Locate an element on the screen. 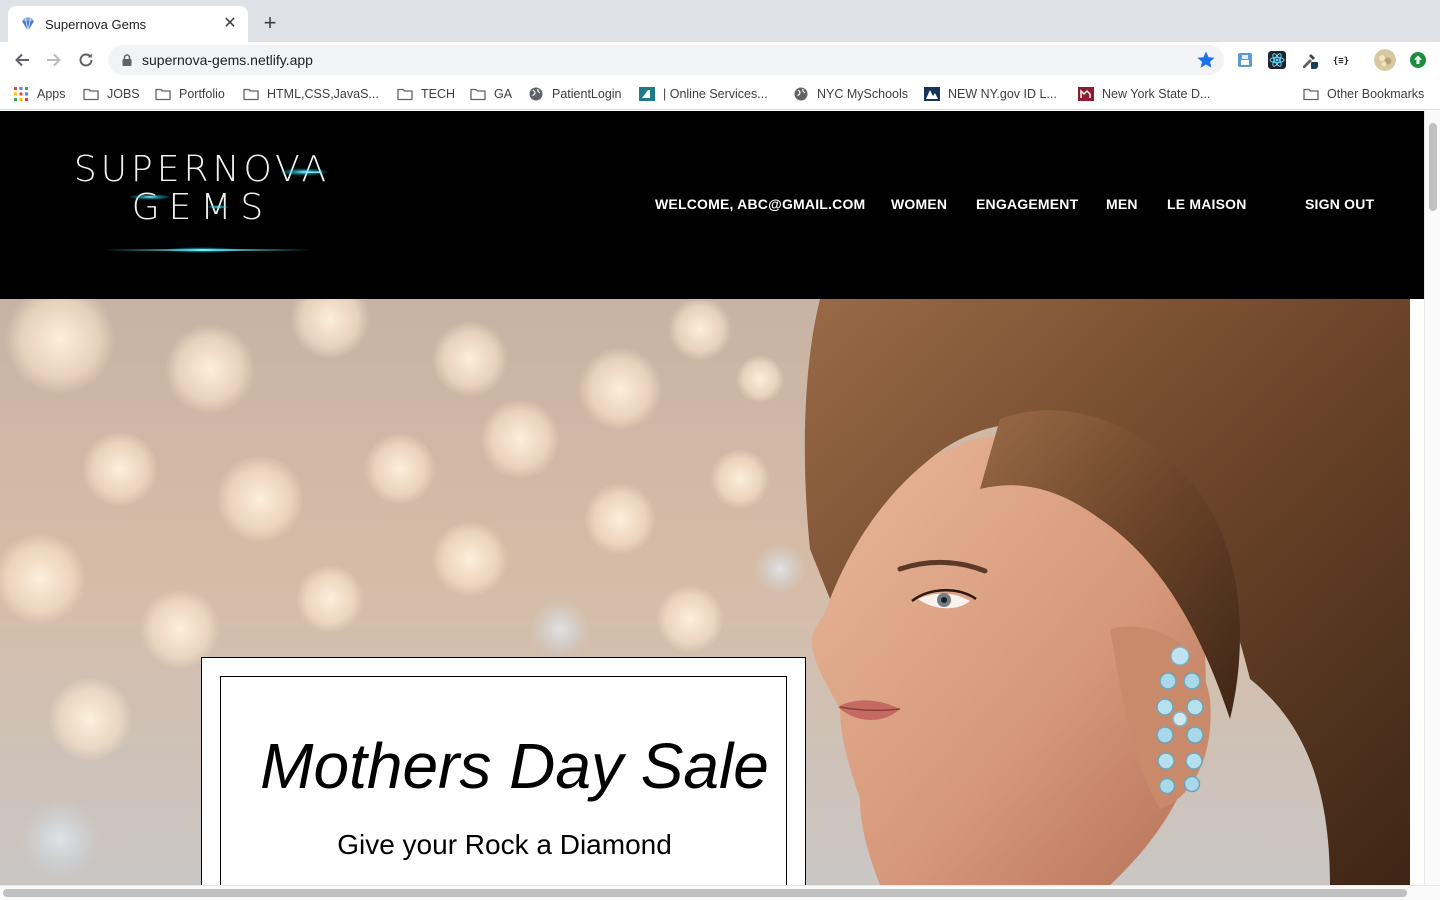 Image resolution: width=1440 pixels, height=900 pixels. bookmark-star-icon is located at coordinates (1206, 60).